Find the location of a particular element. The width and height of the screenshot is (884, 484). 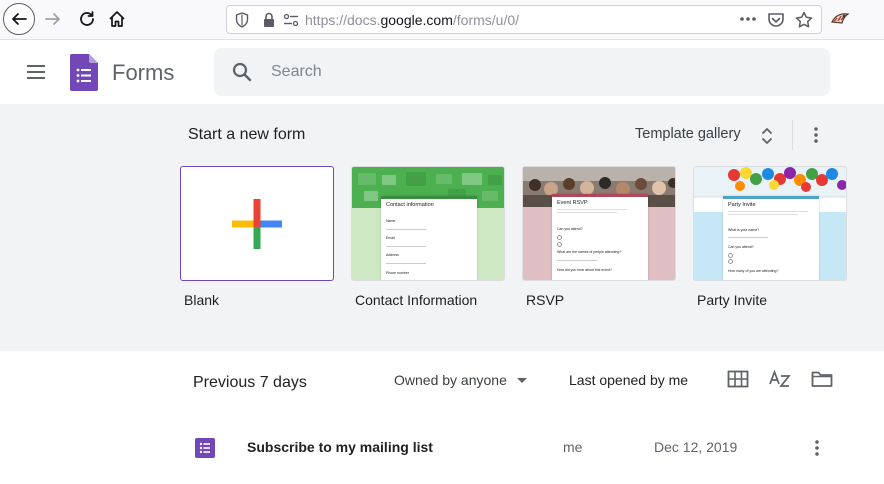

extension-icon is located at coordinates (840, 19).